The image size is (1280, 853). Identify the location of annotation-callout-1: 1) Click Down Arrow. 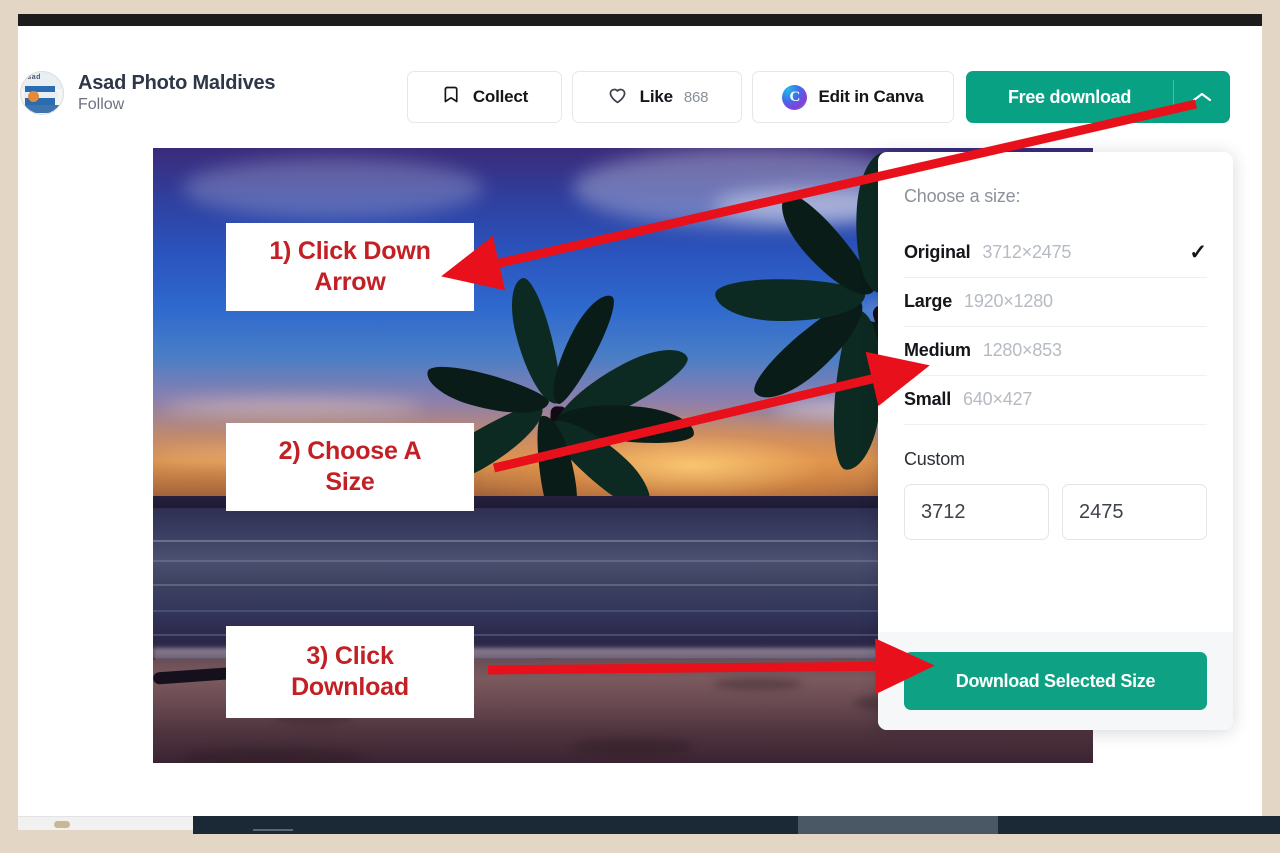
(350, 267).